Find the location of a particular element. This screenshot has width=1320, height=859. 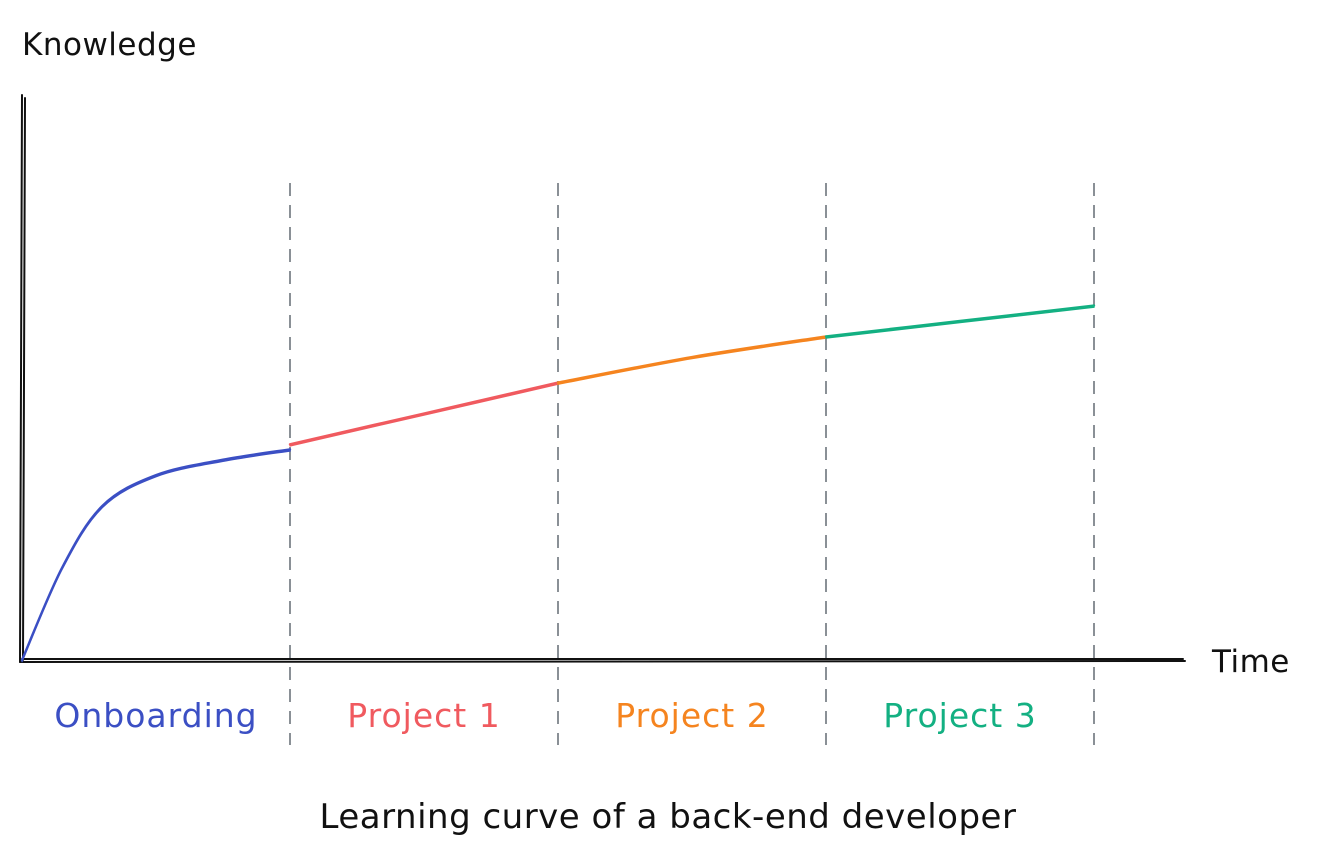

phase-label-1: Onboarding is located at coordinates (155, 715).